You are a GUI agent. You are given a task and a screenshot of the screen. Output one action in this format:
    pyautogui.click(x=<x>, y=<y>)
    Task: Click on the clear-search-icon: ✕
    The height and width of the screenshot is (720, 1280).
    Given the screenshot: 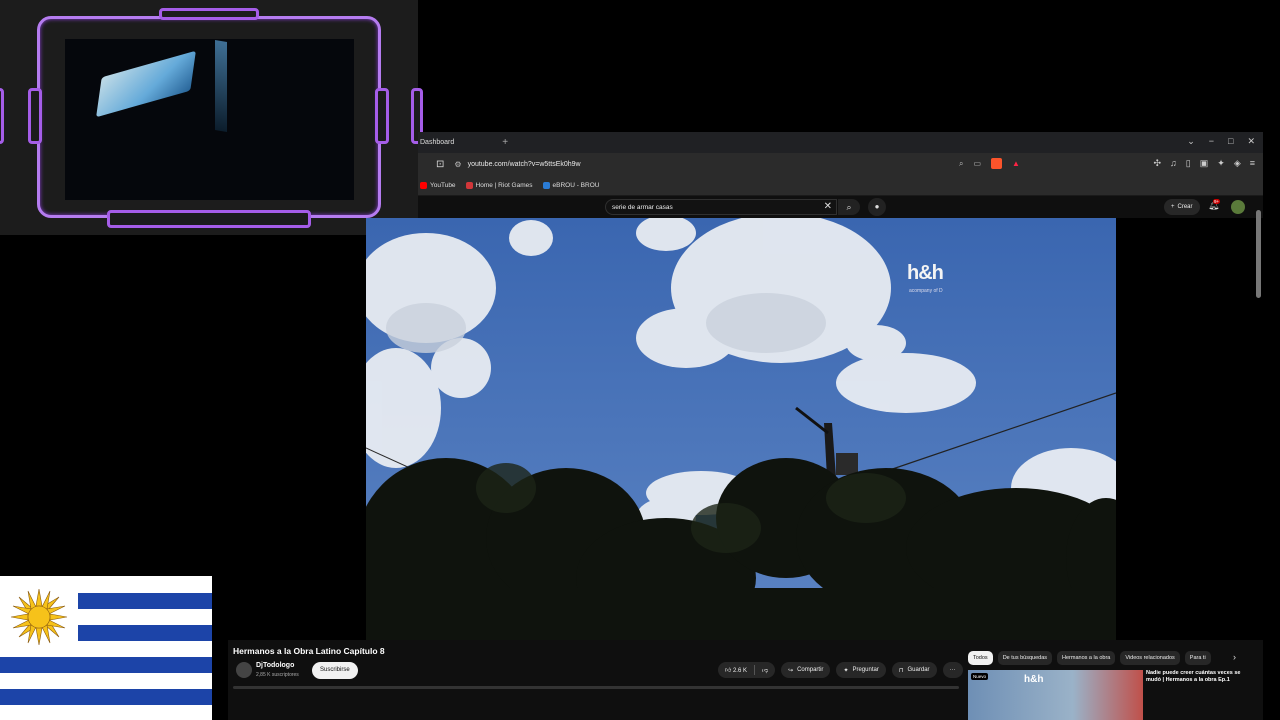 What is the action you would take?
    pyautogui.click(x=828, y=206)
    